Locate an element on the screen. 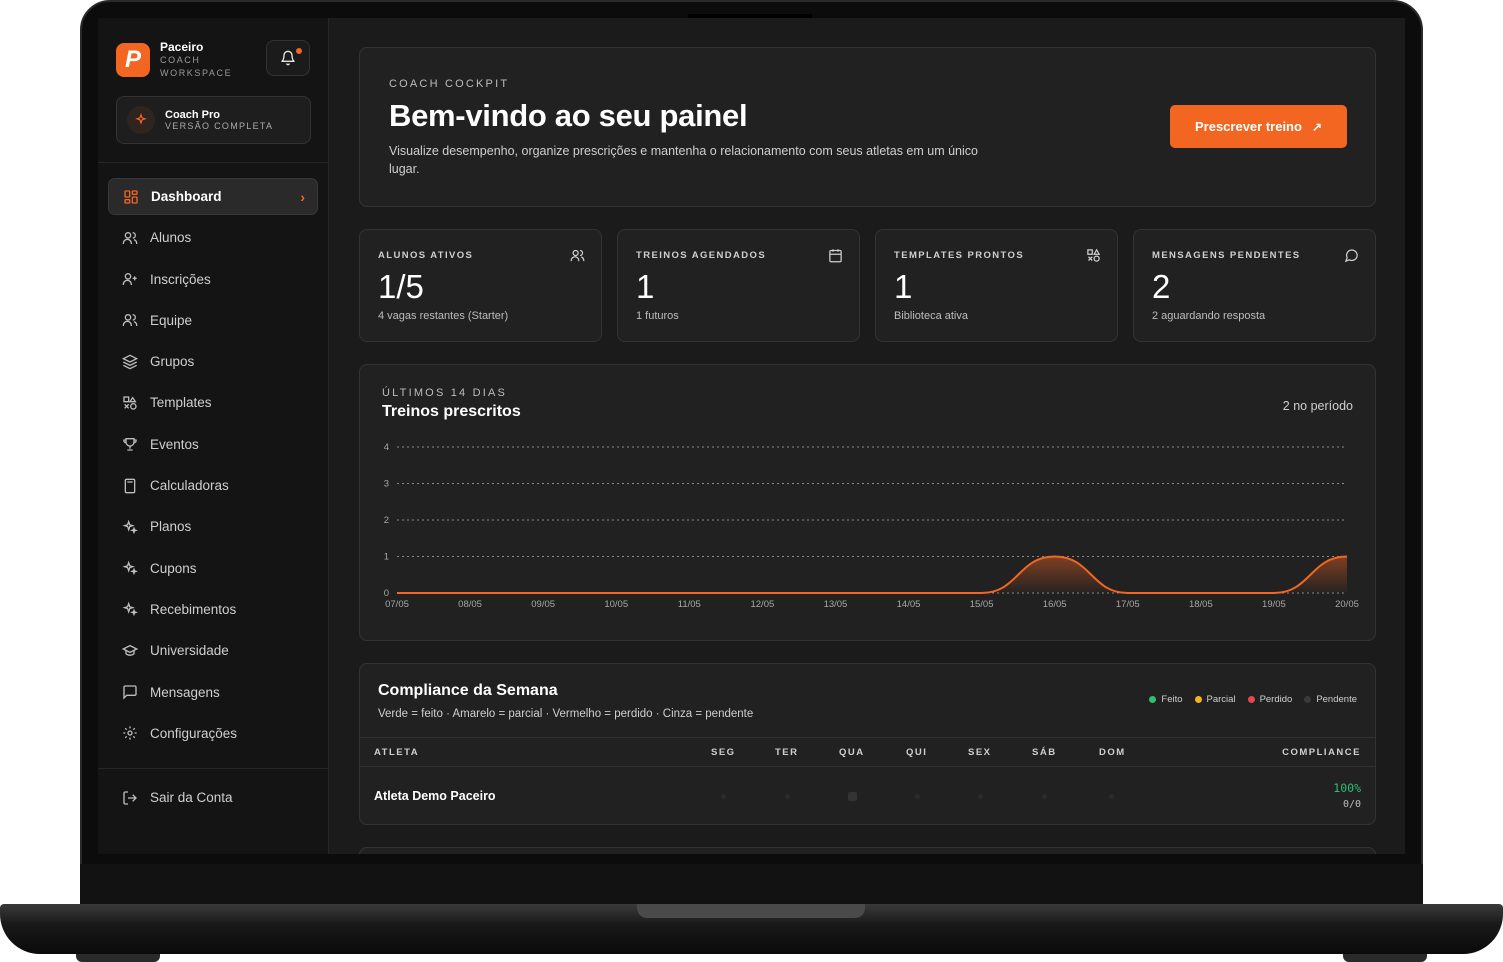  compliance-percent: 100% is located at coordinates (1347, 788).